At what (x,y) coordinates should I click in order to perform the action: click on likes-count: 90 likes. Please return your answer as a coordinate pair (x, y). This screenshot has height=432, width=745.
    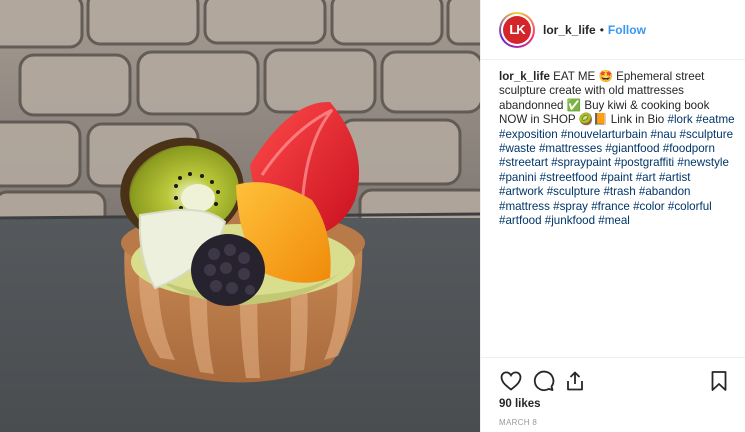
    Looking at the image, I should click on (520, 404).